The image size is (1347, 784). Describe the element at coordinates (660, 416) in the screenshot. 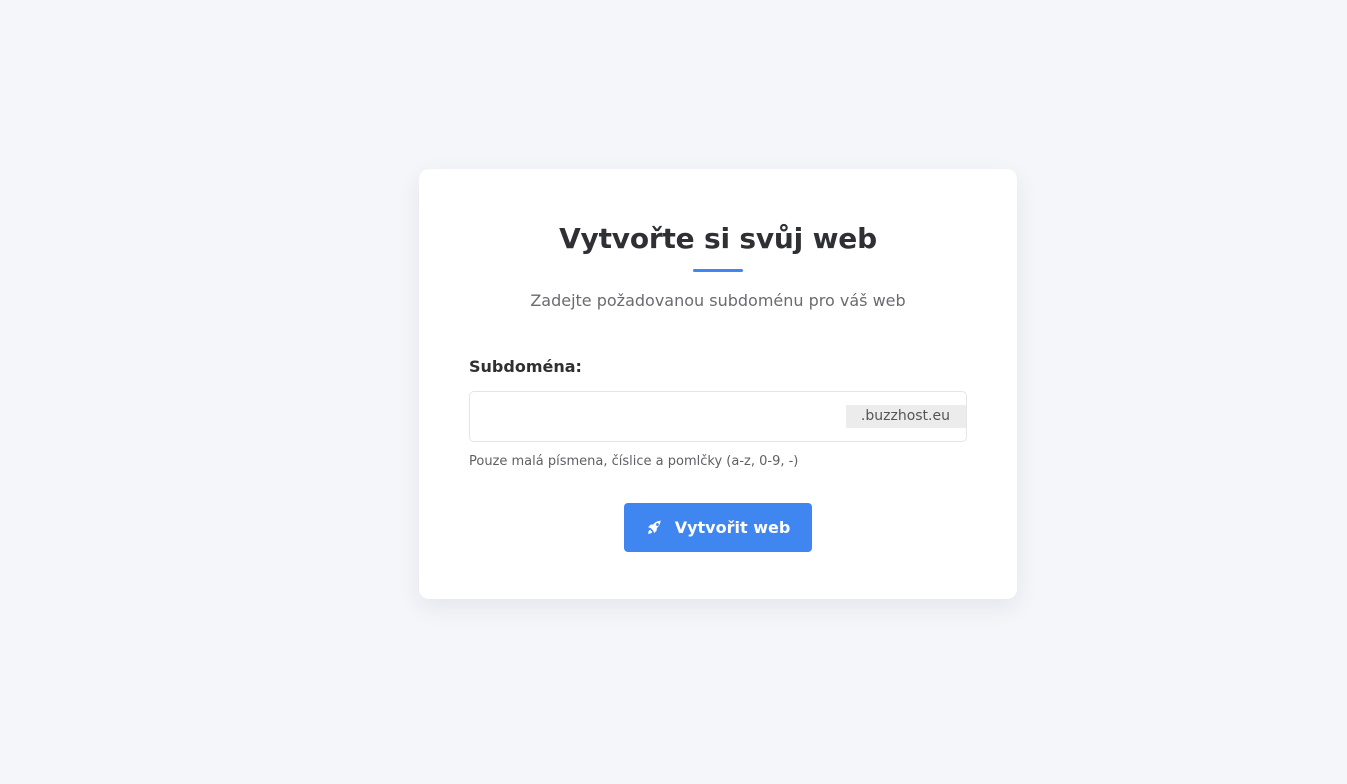

I see `subdomain-input` at that location.